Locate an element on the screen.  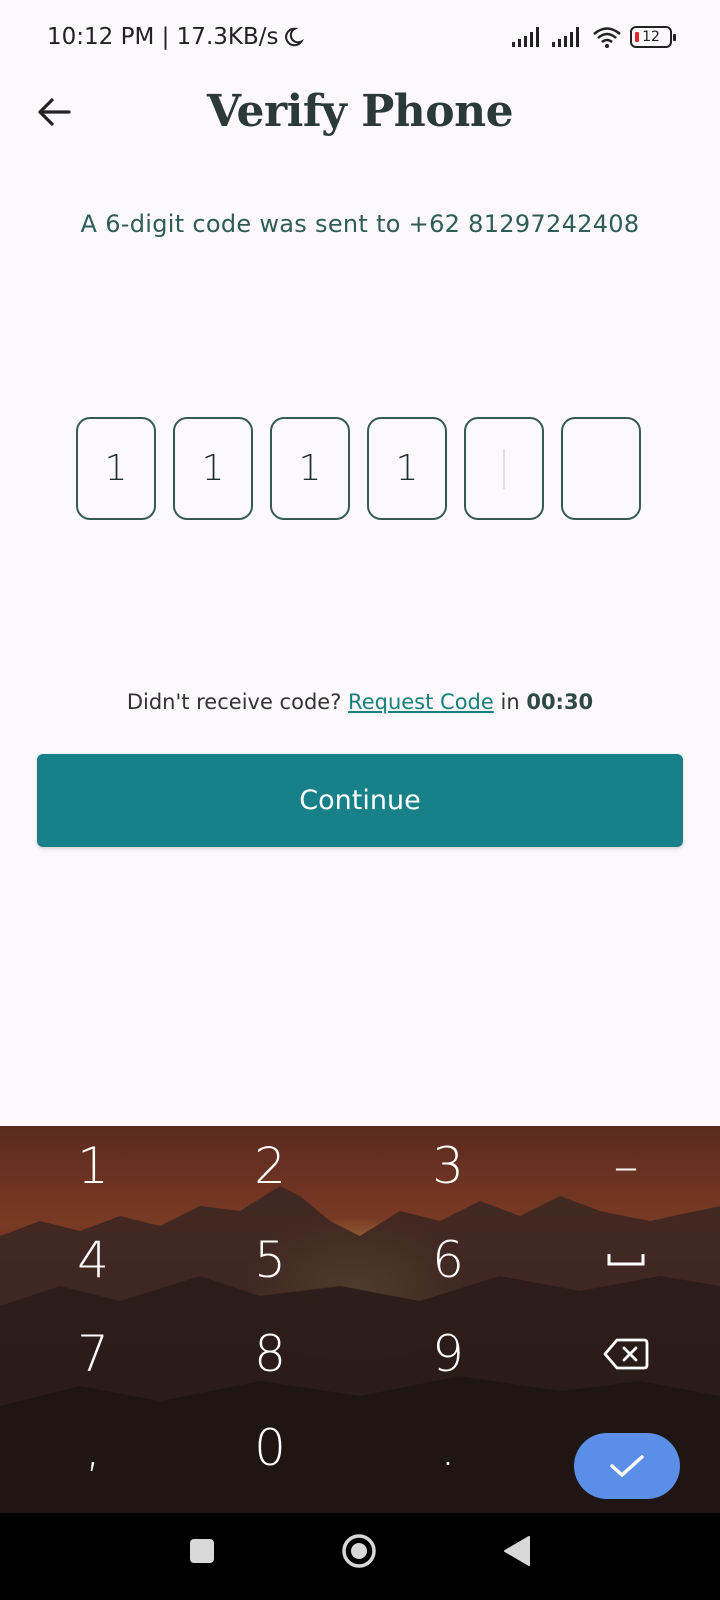
space-icon is located at coordinates (626, 1260).